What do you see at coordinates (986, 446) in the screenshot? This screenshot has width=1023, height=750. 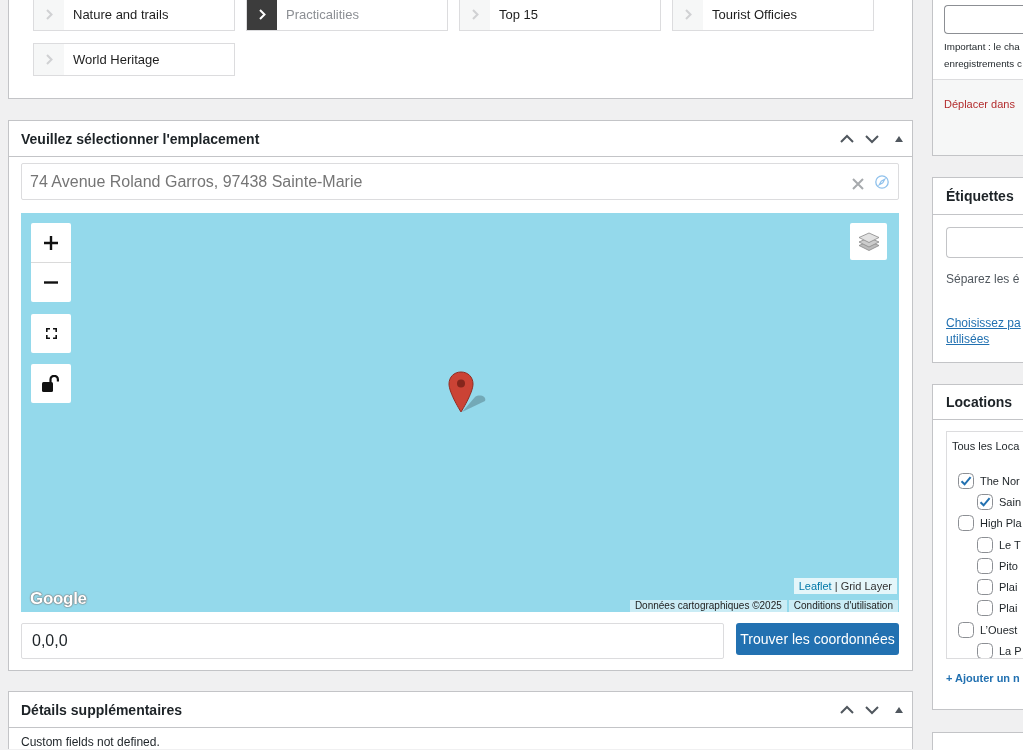 I see `all-locations-tab: Tous les Loca` at bounding box center [986, 446].